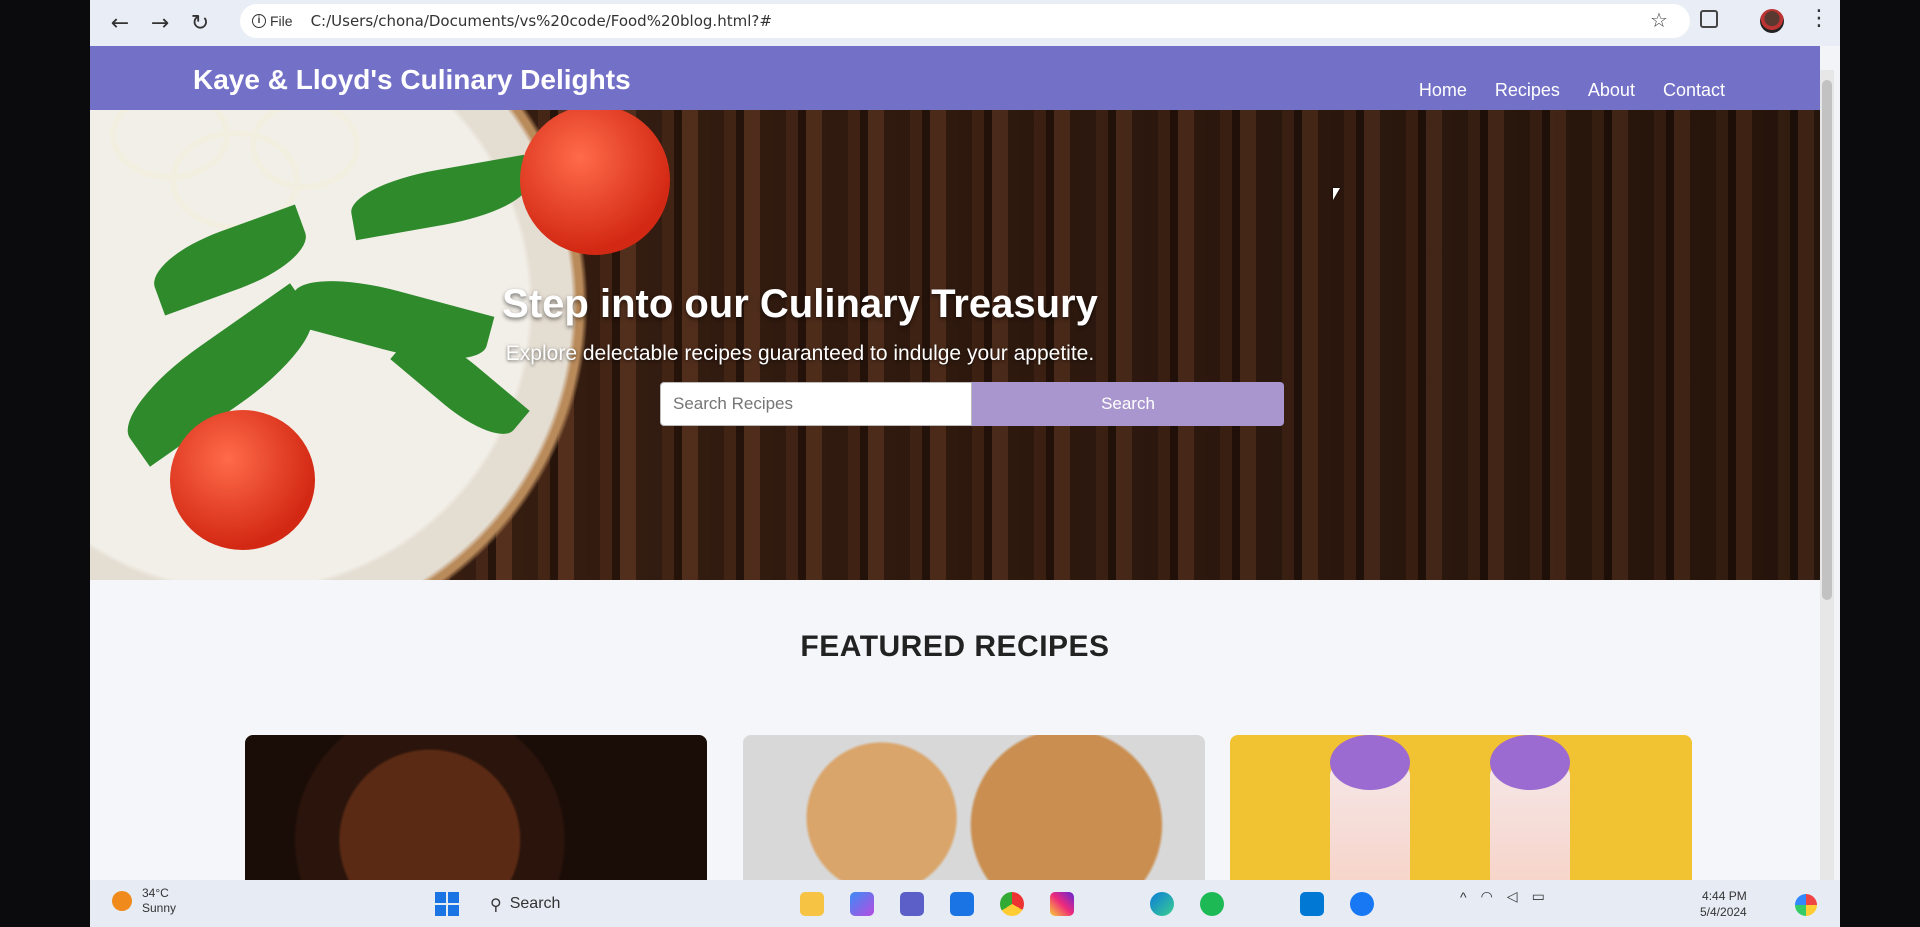  I want to click on weather-text: 34°C Sunny, so click(159, 901).